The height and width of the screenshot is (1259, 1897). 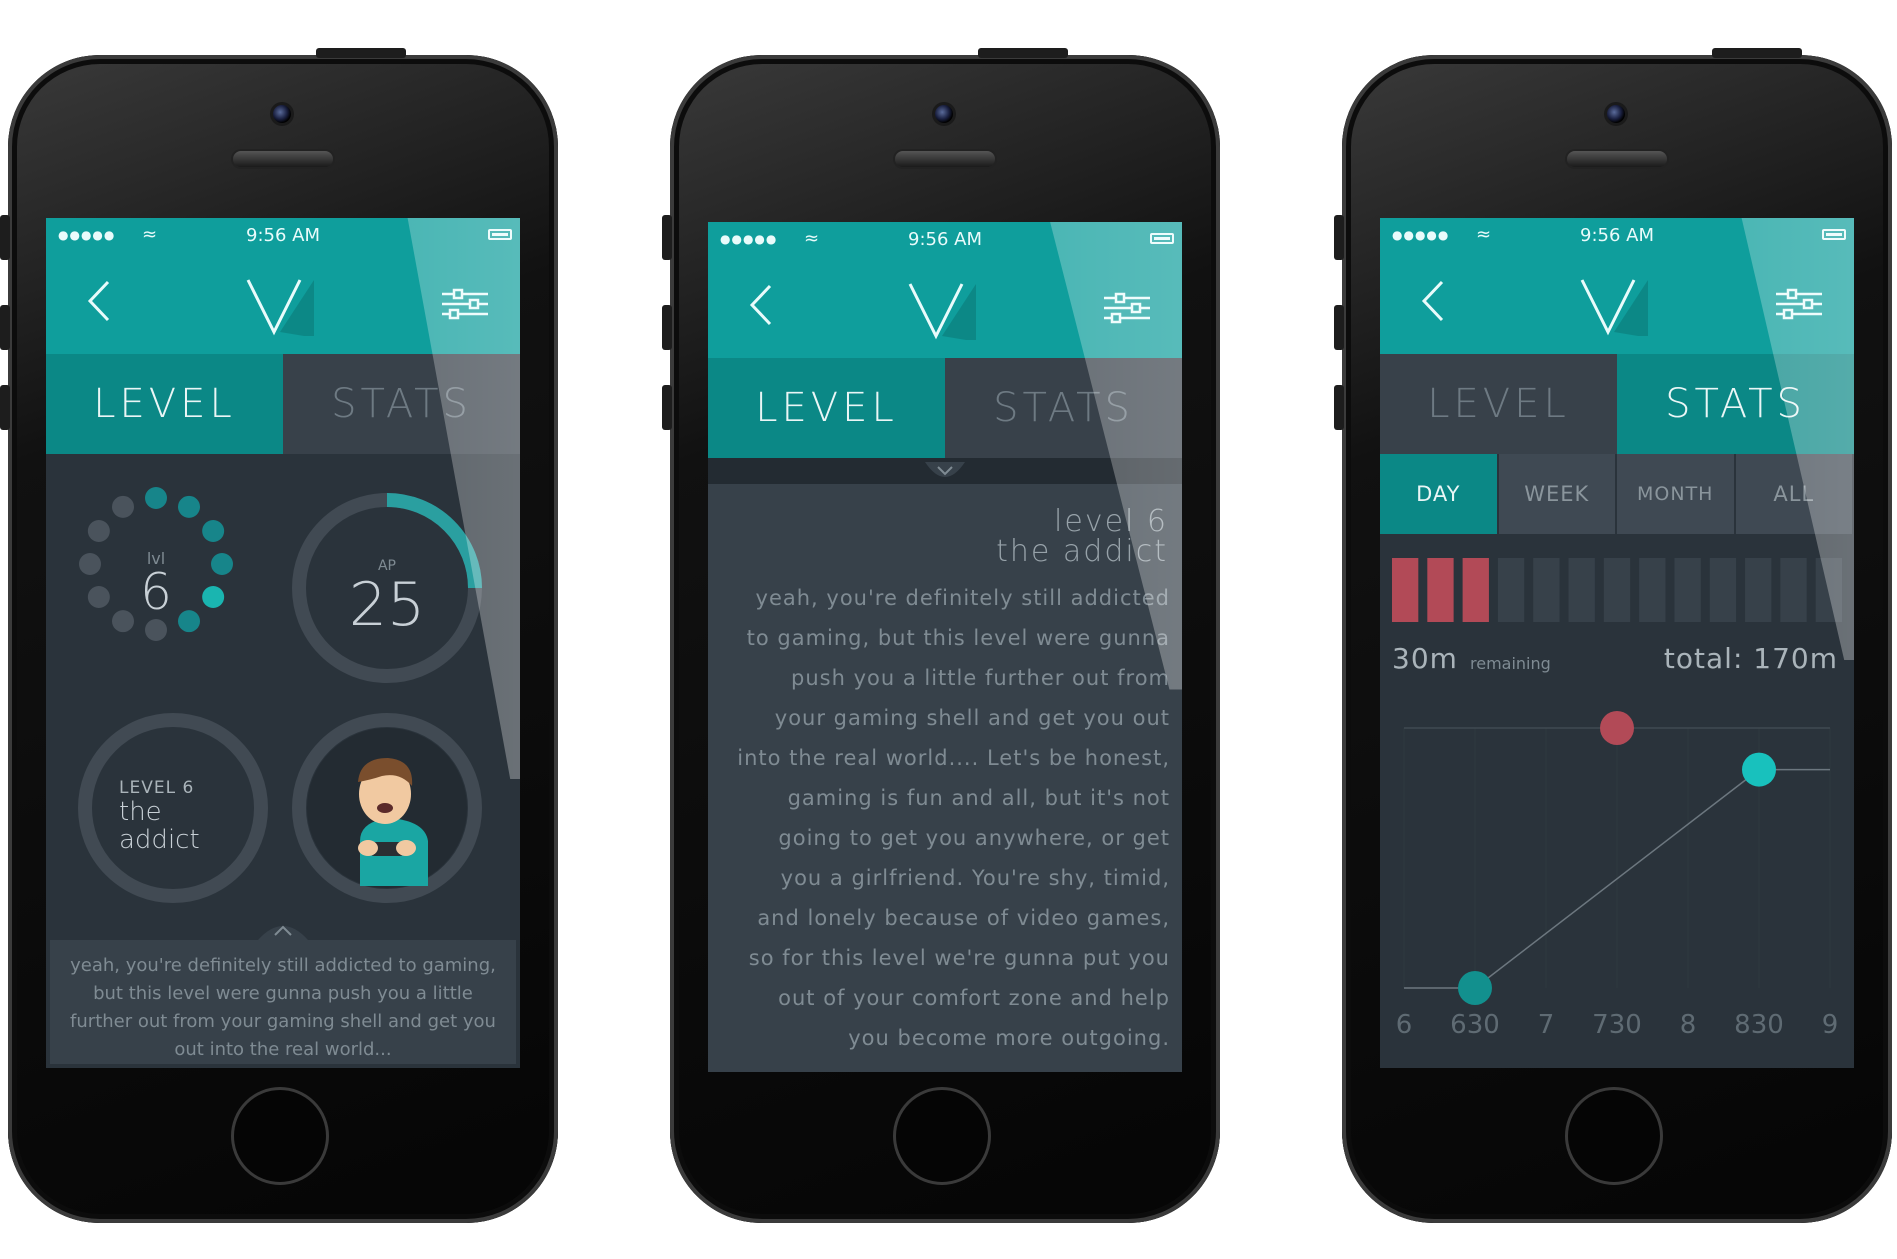 What do you see at coordinates (945, 473) in the screenshot?
I see `chevron-down-icon` at bounding box center [945, 473].